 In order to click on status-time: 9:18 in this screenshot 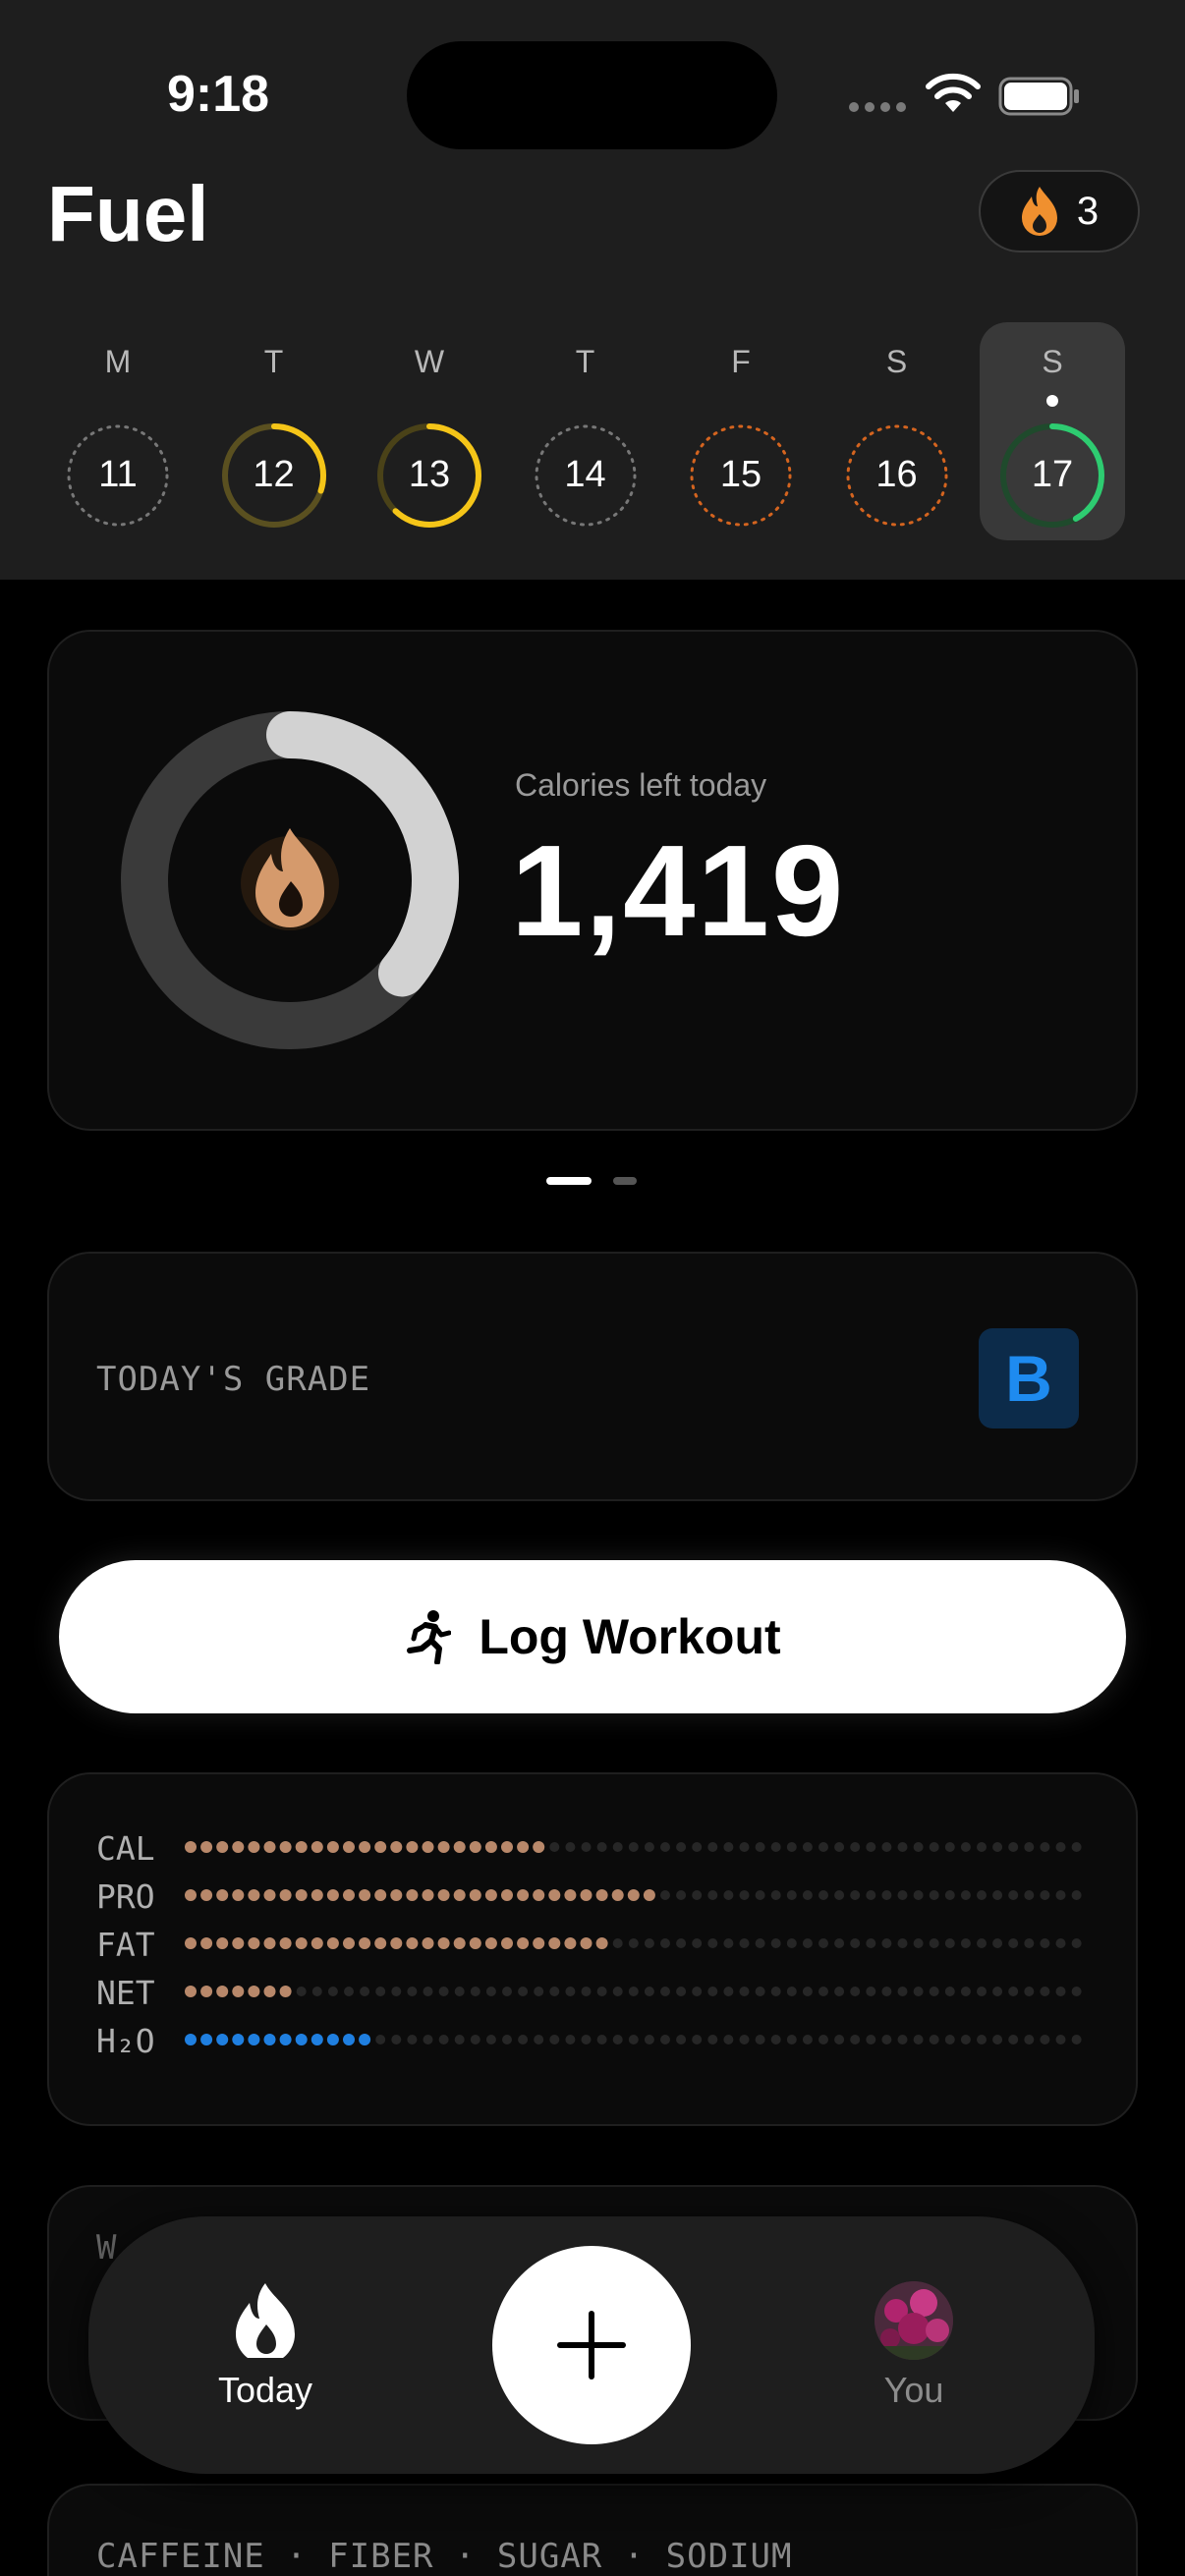, I will do `click(219, 94)`.